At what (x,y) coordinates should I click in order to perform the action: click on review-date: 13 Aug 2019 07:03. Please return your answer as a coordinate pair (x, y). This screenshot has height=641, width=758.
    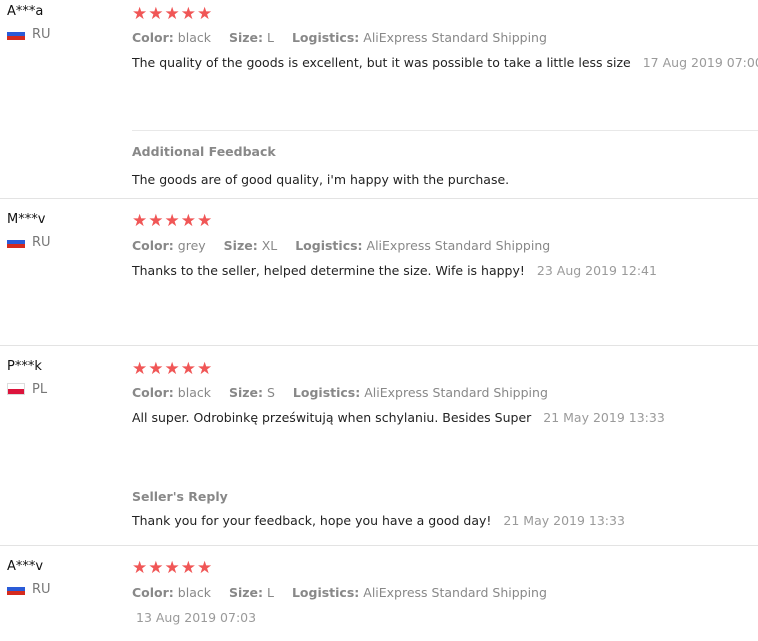
    Looking at the image, I should click on (196, 617).